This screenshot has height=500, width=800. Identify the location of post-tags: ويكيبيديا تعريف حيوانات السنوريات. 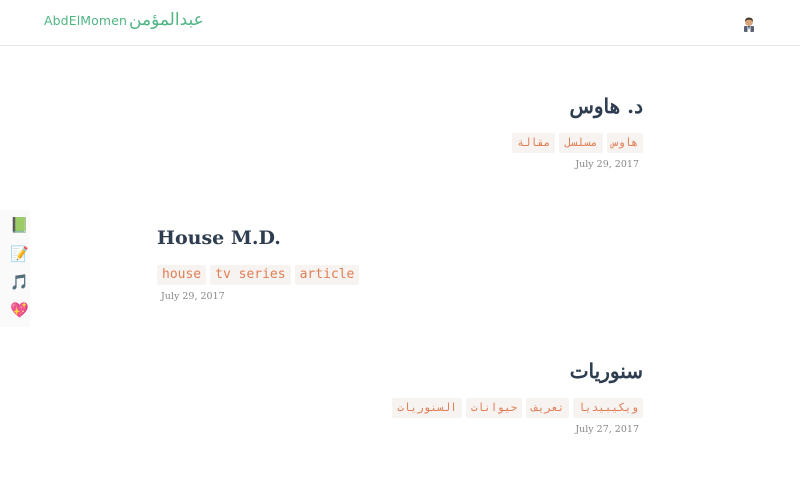
(400, 408).